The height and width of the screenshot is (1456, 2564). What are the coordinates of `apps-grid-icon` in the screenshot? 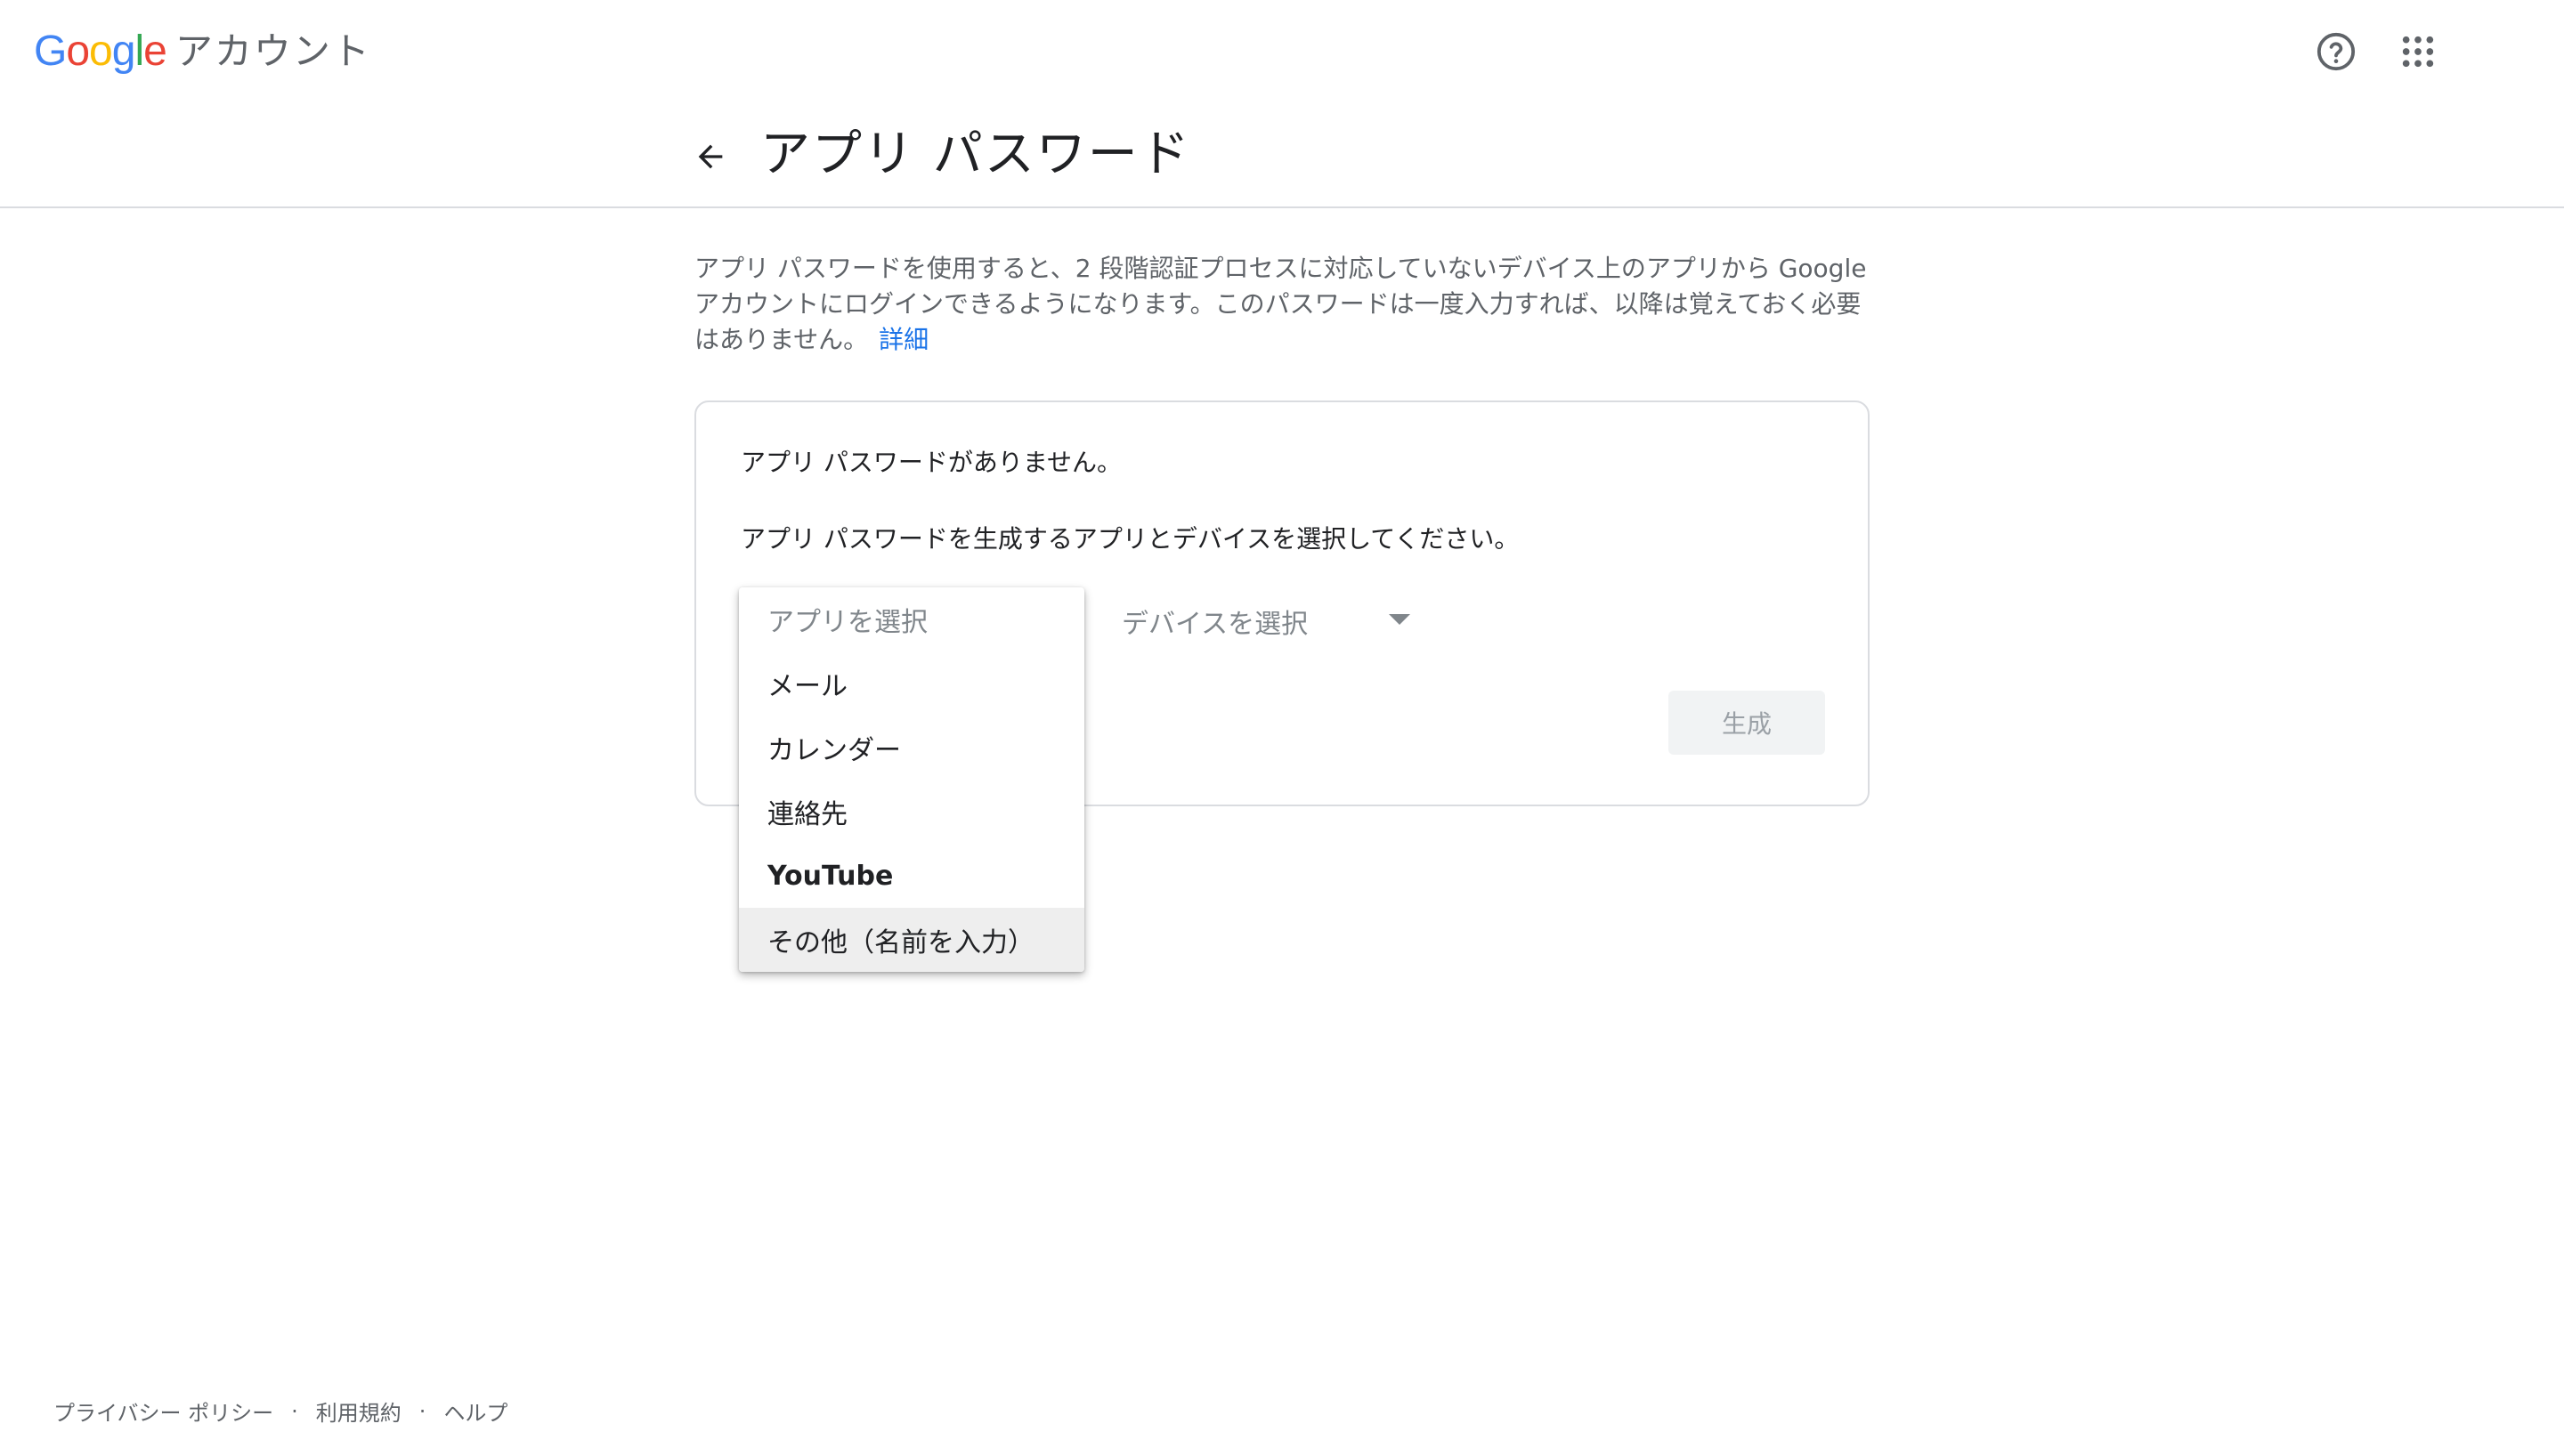 It's located at (2418, 52).